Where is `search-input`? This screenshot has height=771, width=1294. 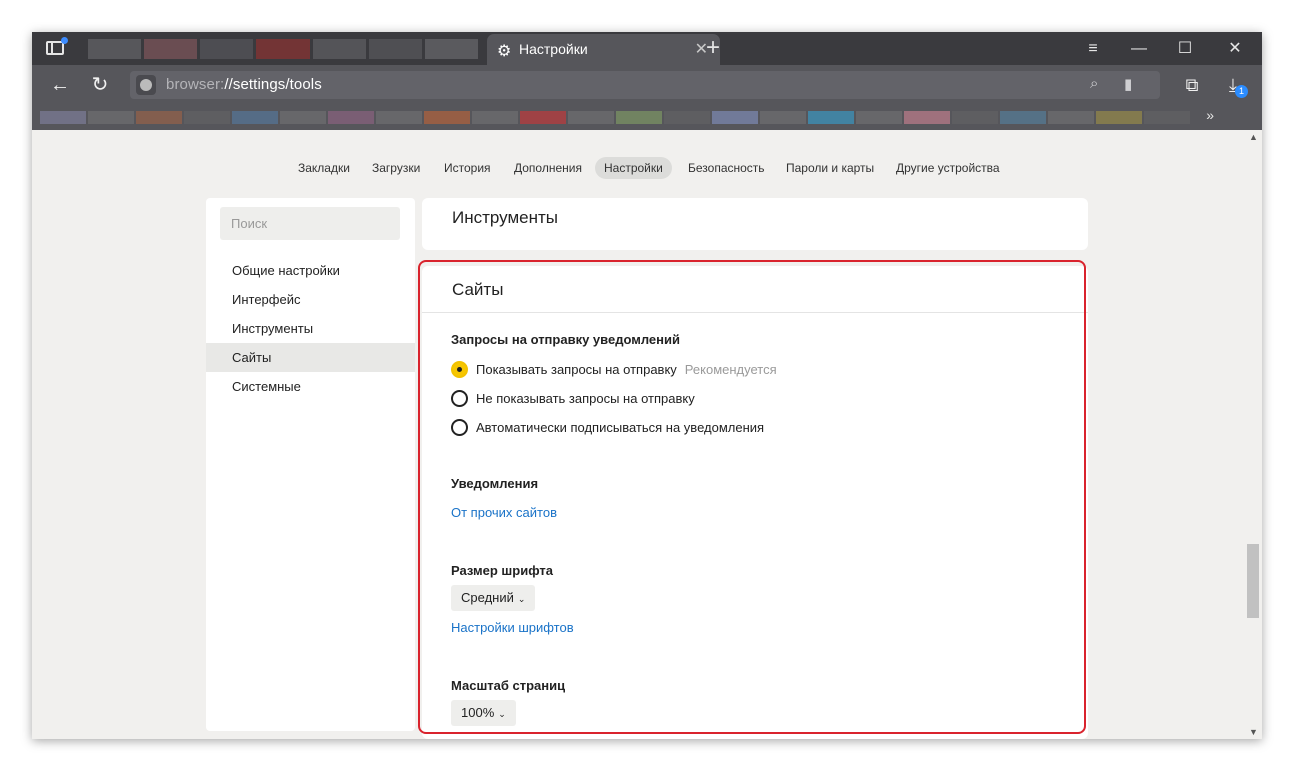
search-input is located at coordinates (310, 223).